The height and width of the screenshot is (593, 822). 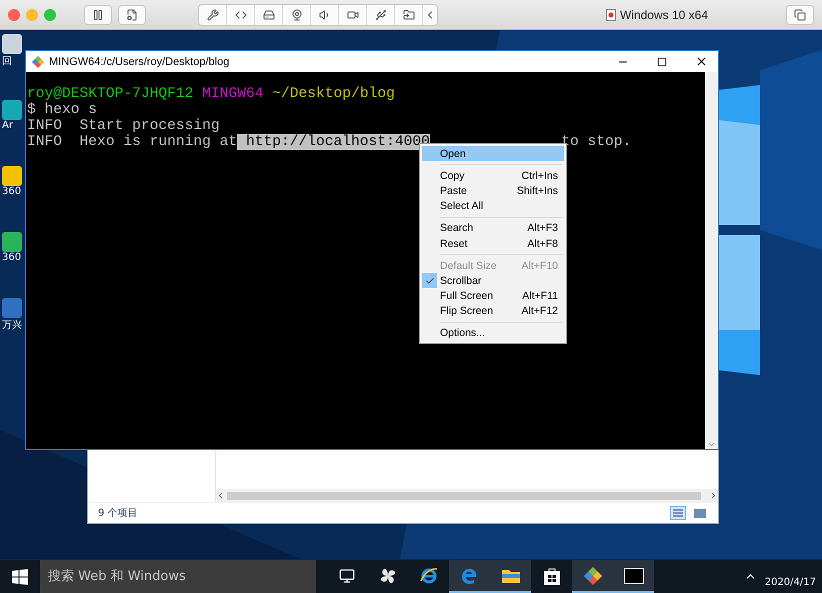 I want to click on window-title: MINGW64:/c/Users/roy/Desktop/blog, so click(x=139, y=62).